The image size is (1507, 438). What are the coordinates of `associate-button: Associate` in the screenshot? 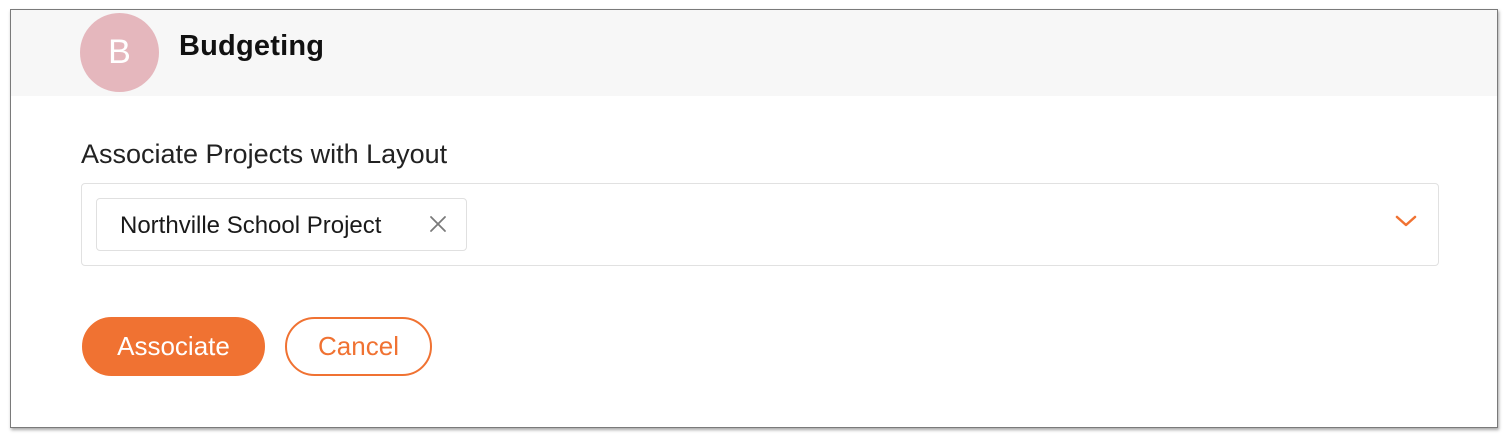 It's located at (173, 346).